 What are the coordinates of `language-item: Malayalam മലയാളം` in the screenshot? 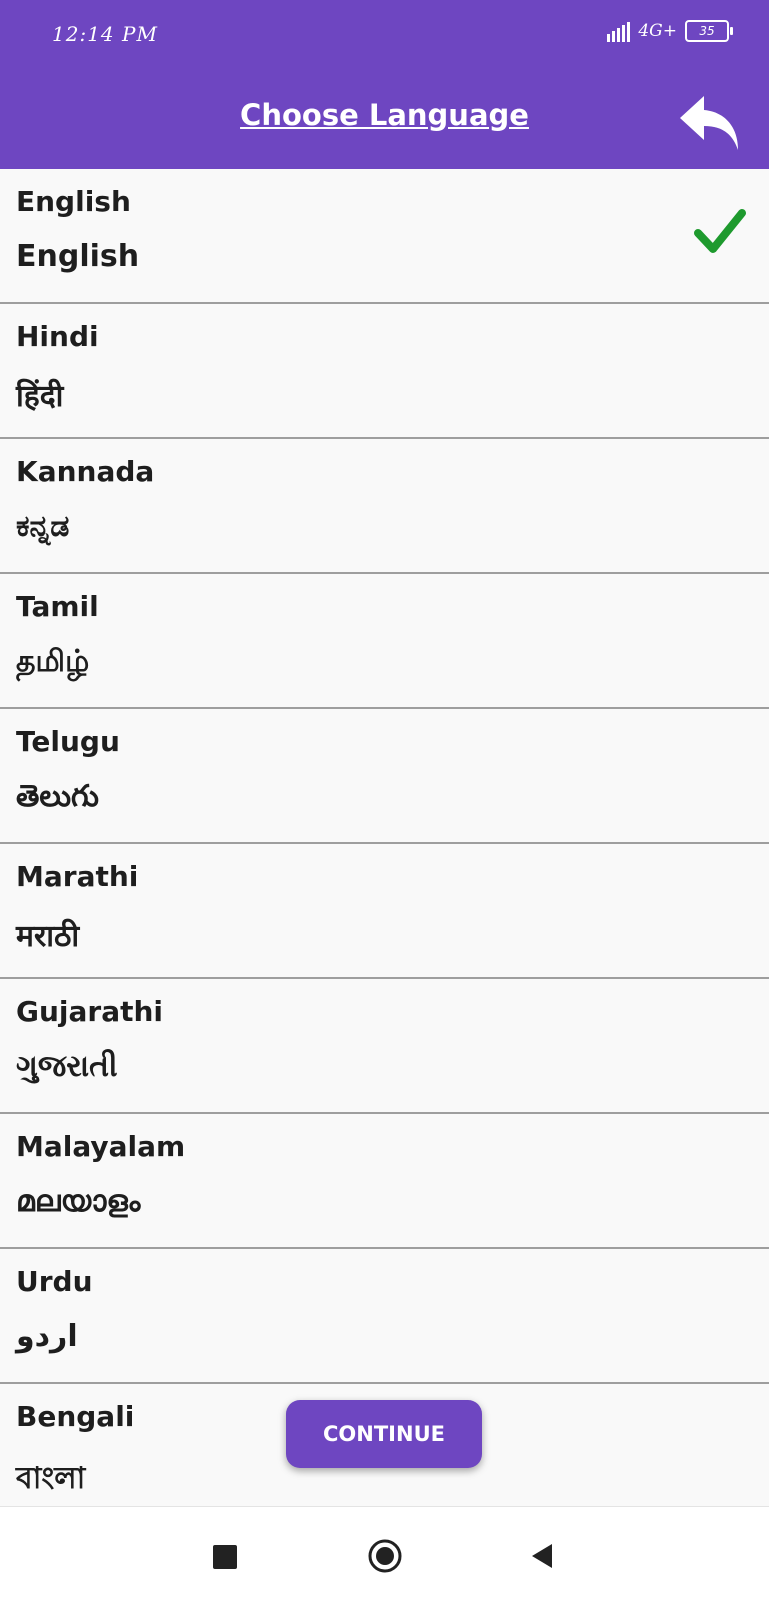 It's located at (384, 1181).